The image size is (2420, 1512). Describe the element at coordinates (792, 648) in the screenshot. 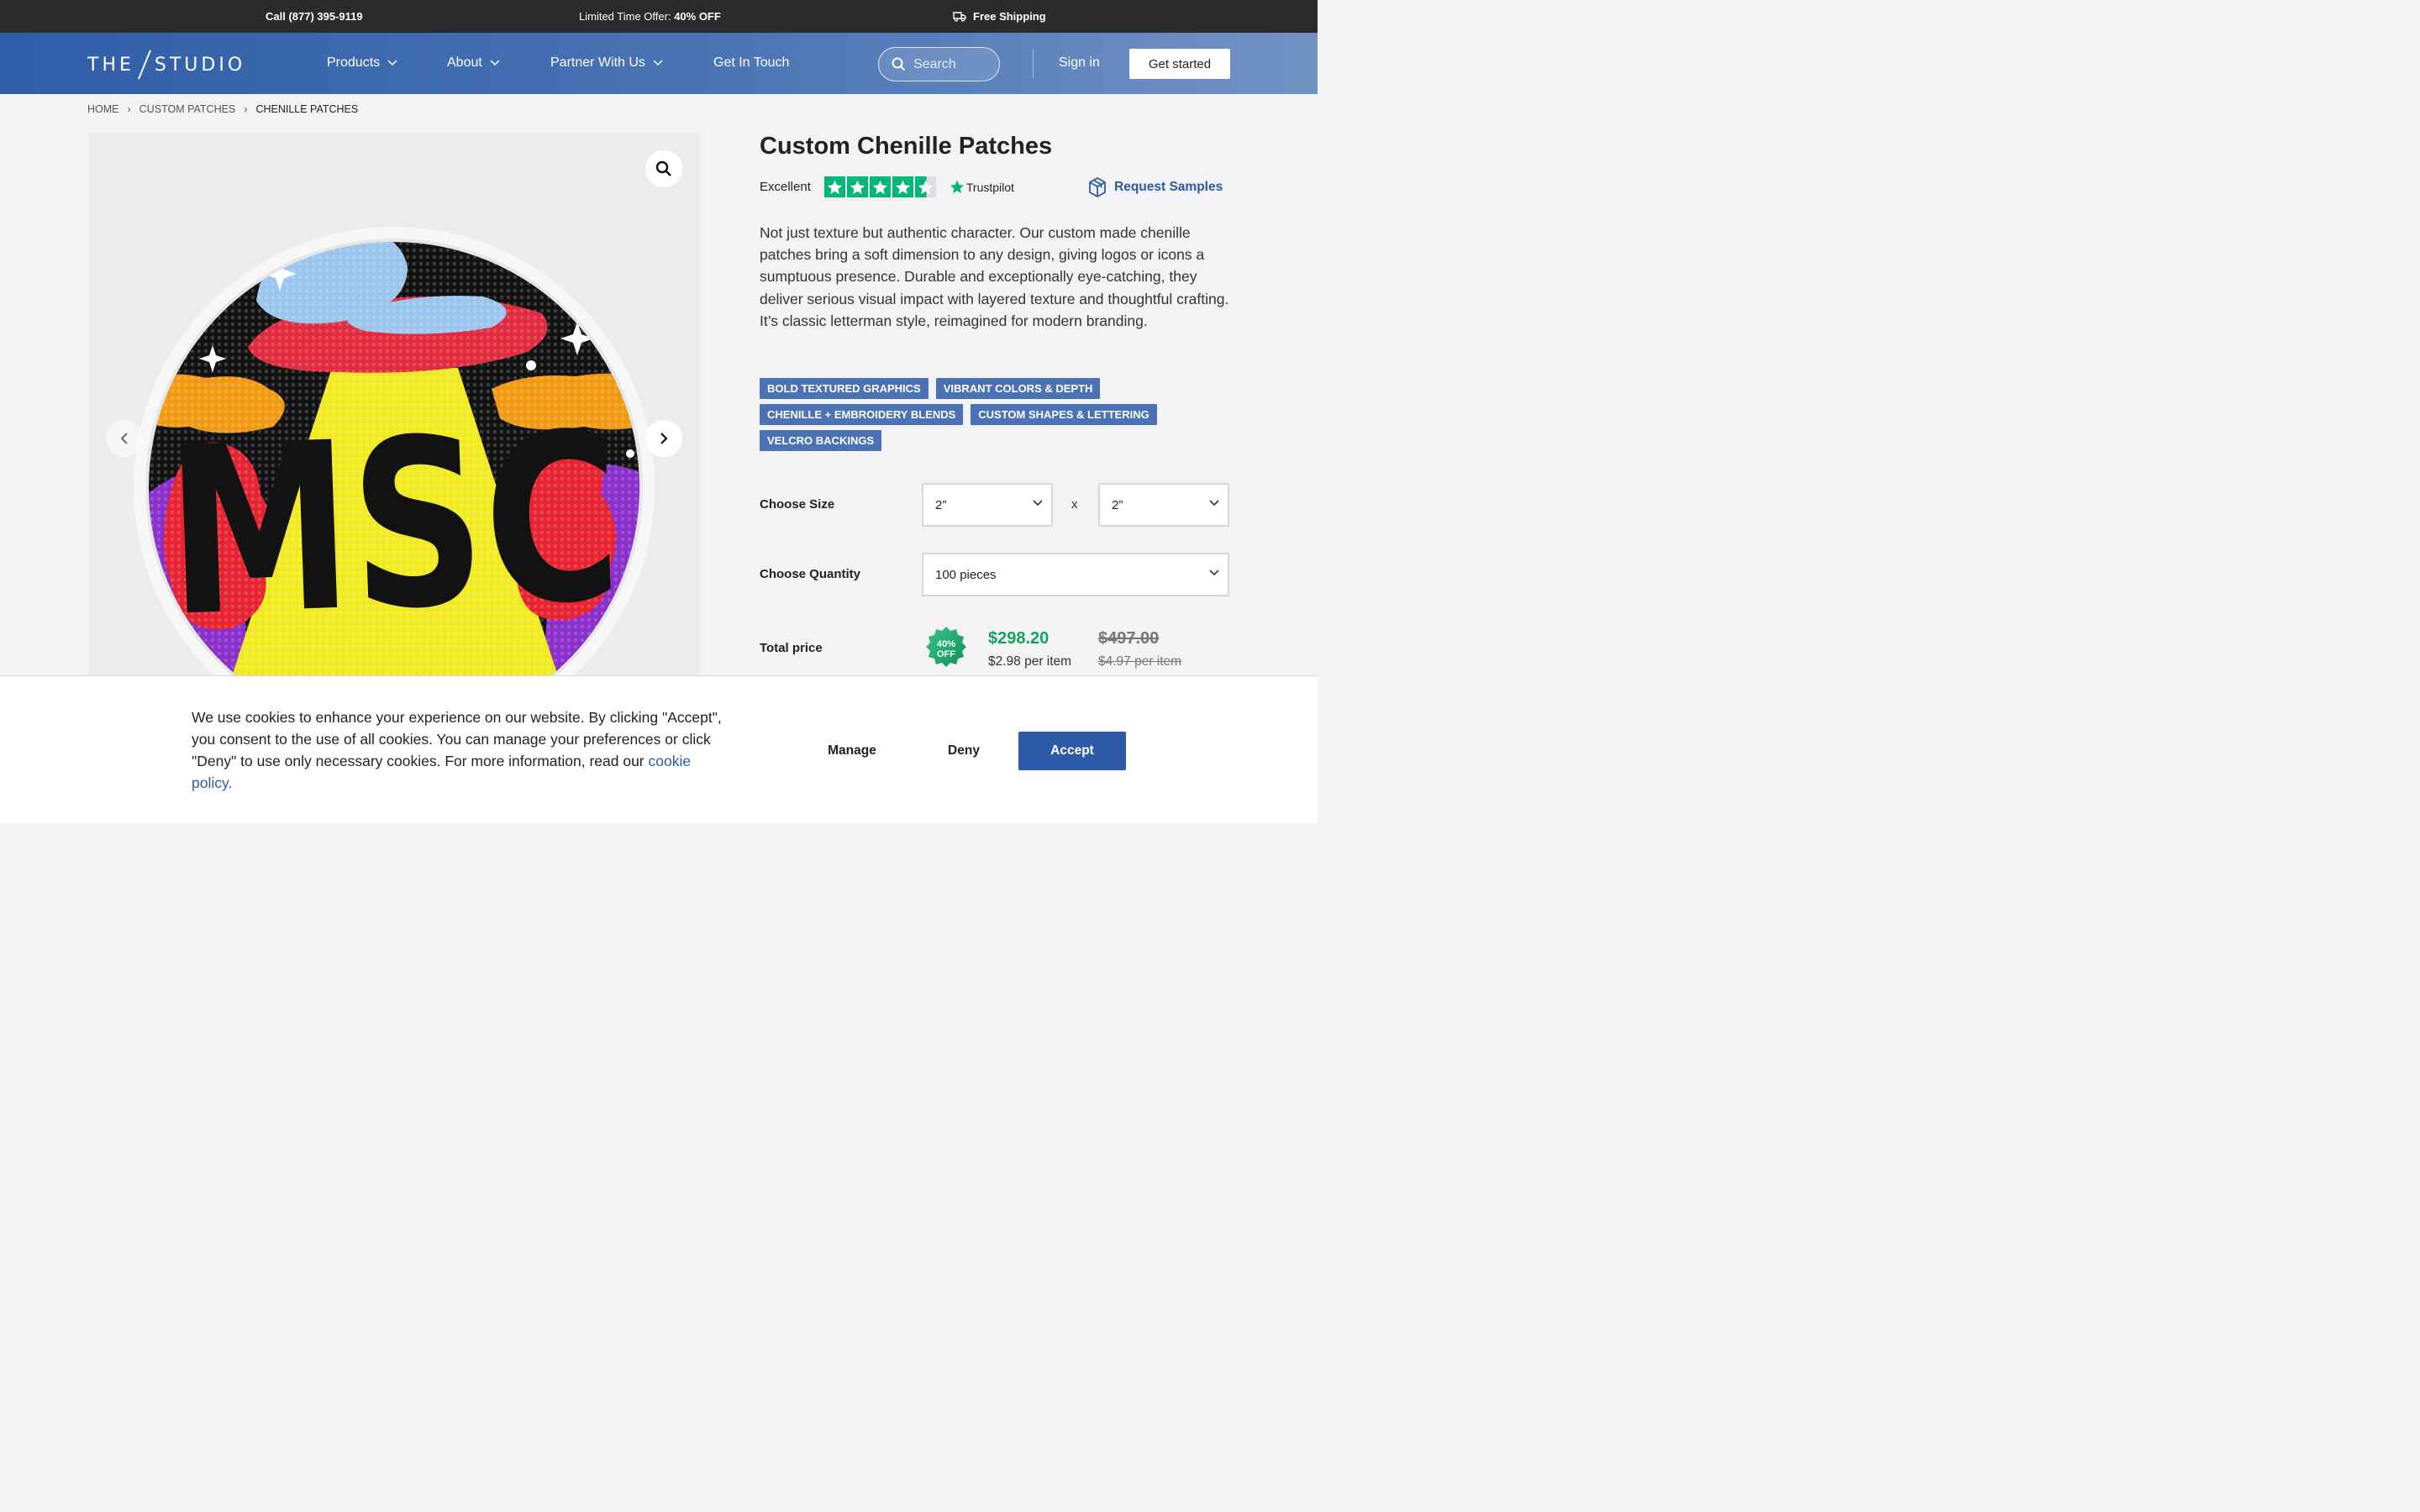

I see `total-price-label: Total price` at that location.